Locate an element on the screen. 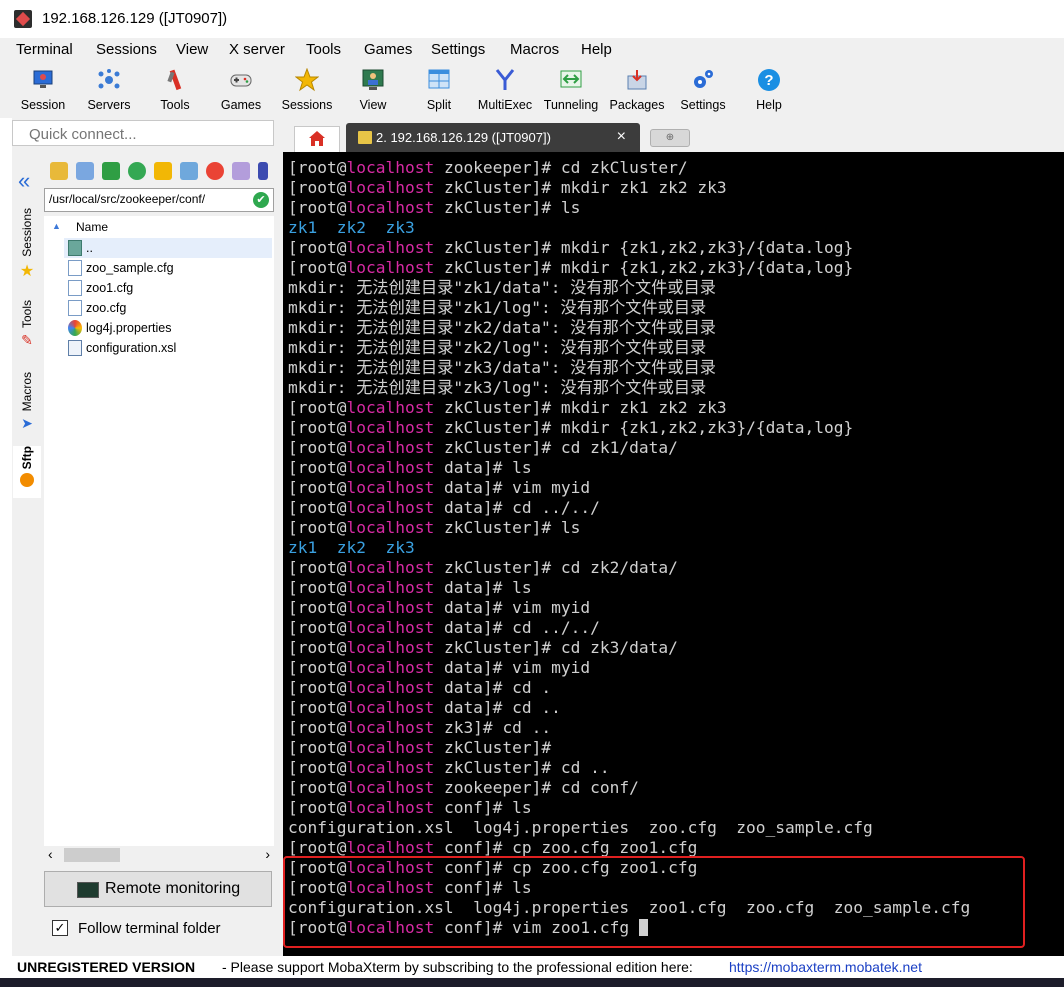  terminal-line: [root@localhost zkCluster]# ls is located at coordinates (629, 208).